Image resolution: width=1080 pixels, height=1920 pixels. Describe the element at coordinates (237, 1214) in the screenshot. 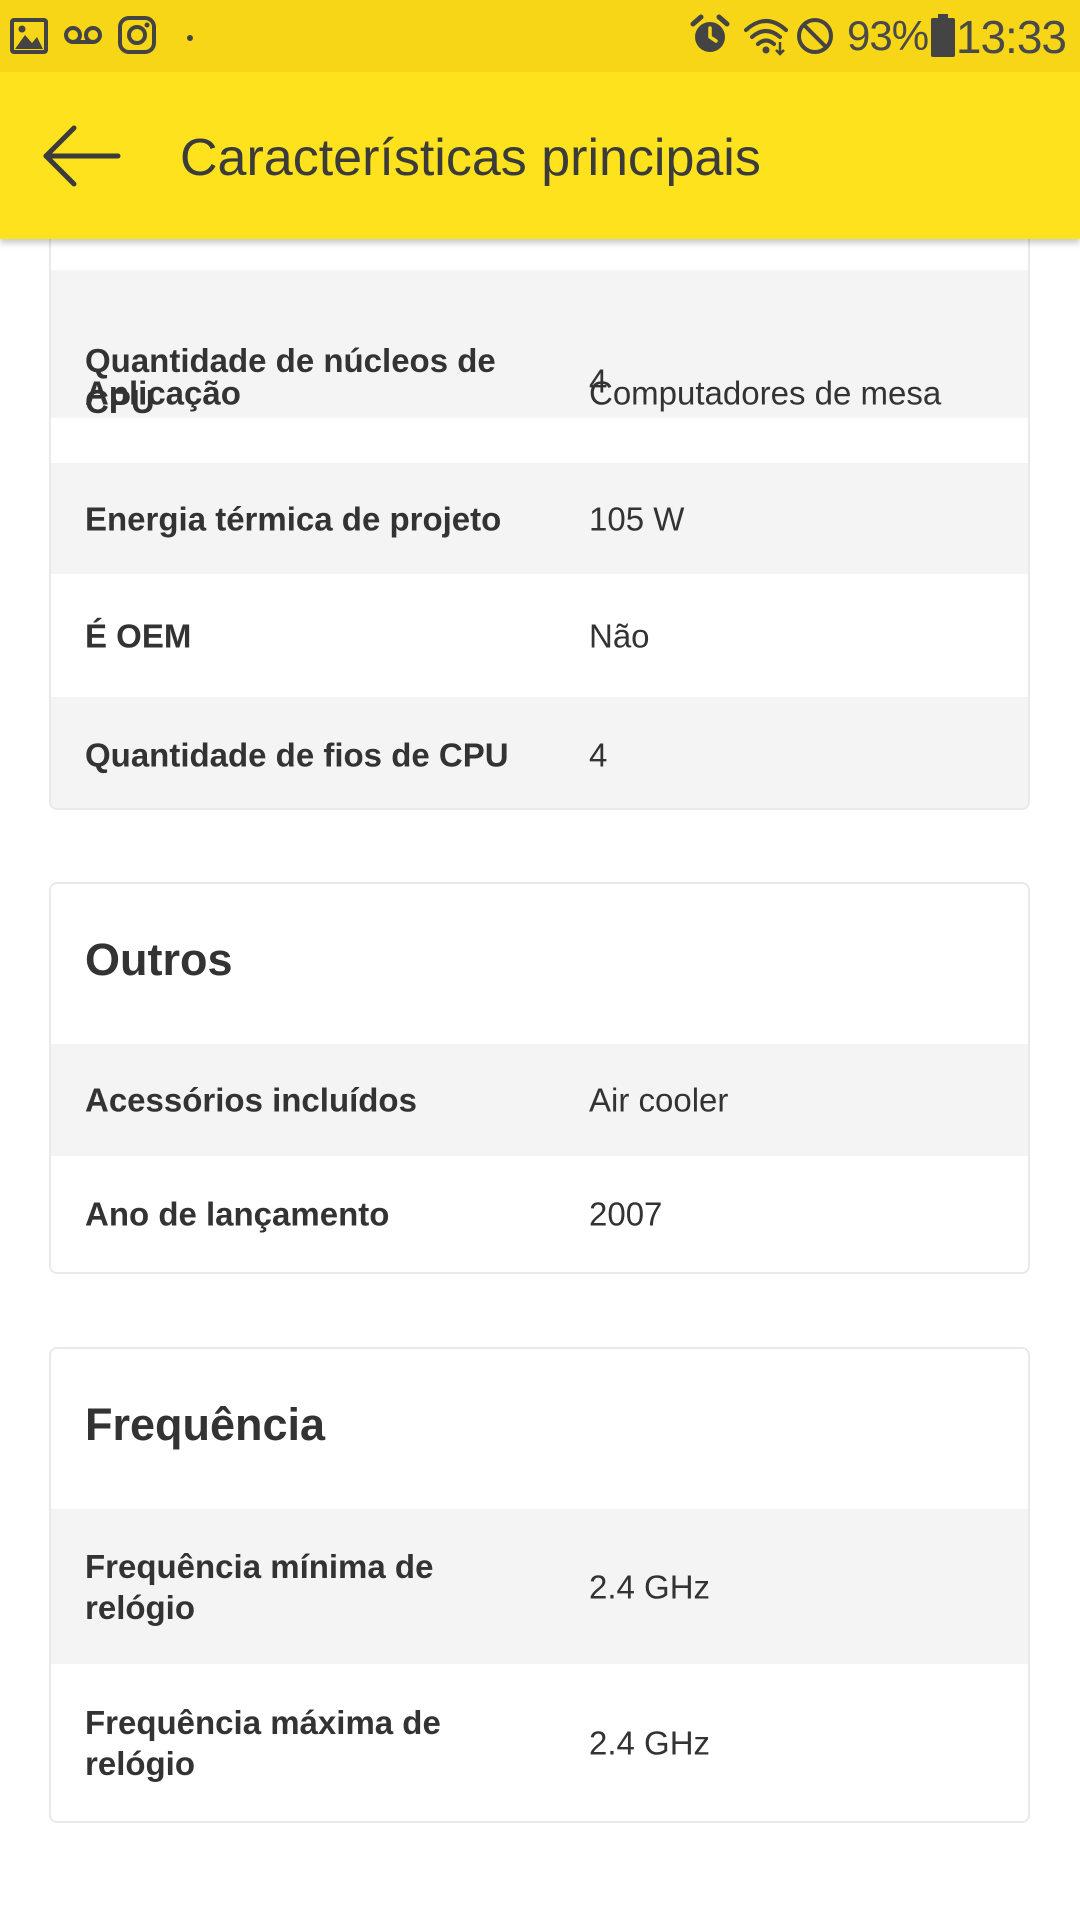

I see `spec-key: Ano de lançamento` at that location.